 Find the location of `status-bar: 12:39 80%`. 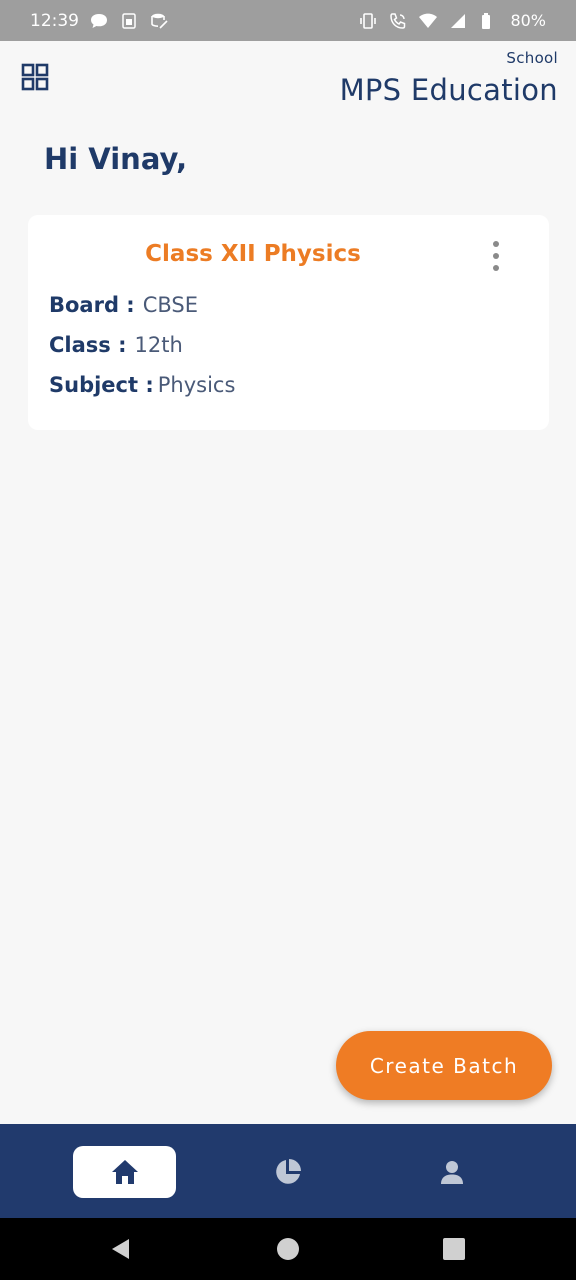

status-bar: 12:39 80% is located at coordinates (288, 20).